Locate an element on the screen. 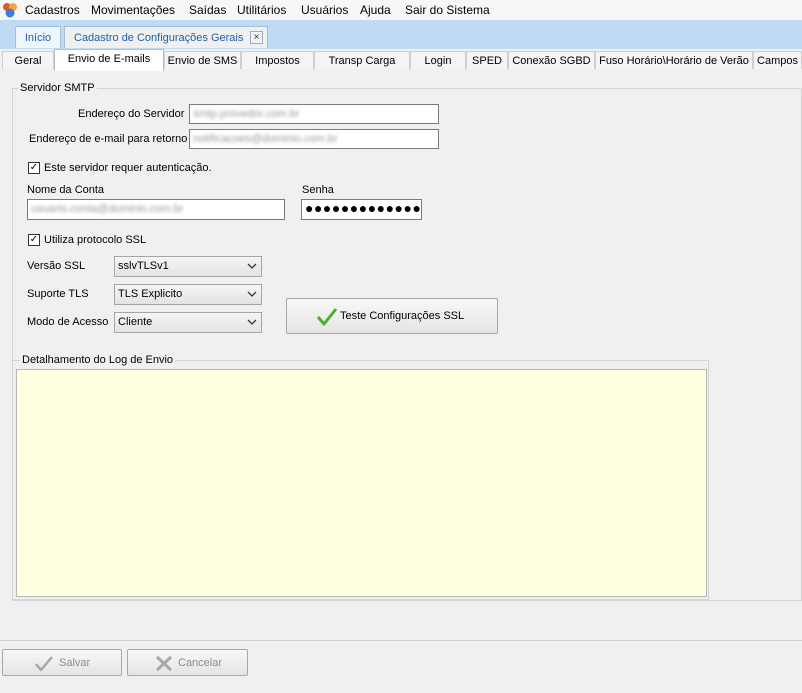  log-legend: Detalhamento do Log de Envio is located at coordinates (98, 360).